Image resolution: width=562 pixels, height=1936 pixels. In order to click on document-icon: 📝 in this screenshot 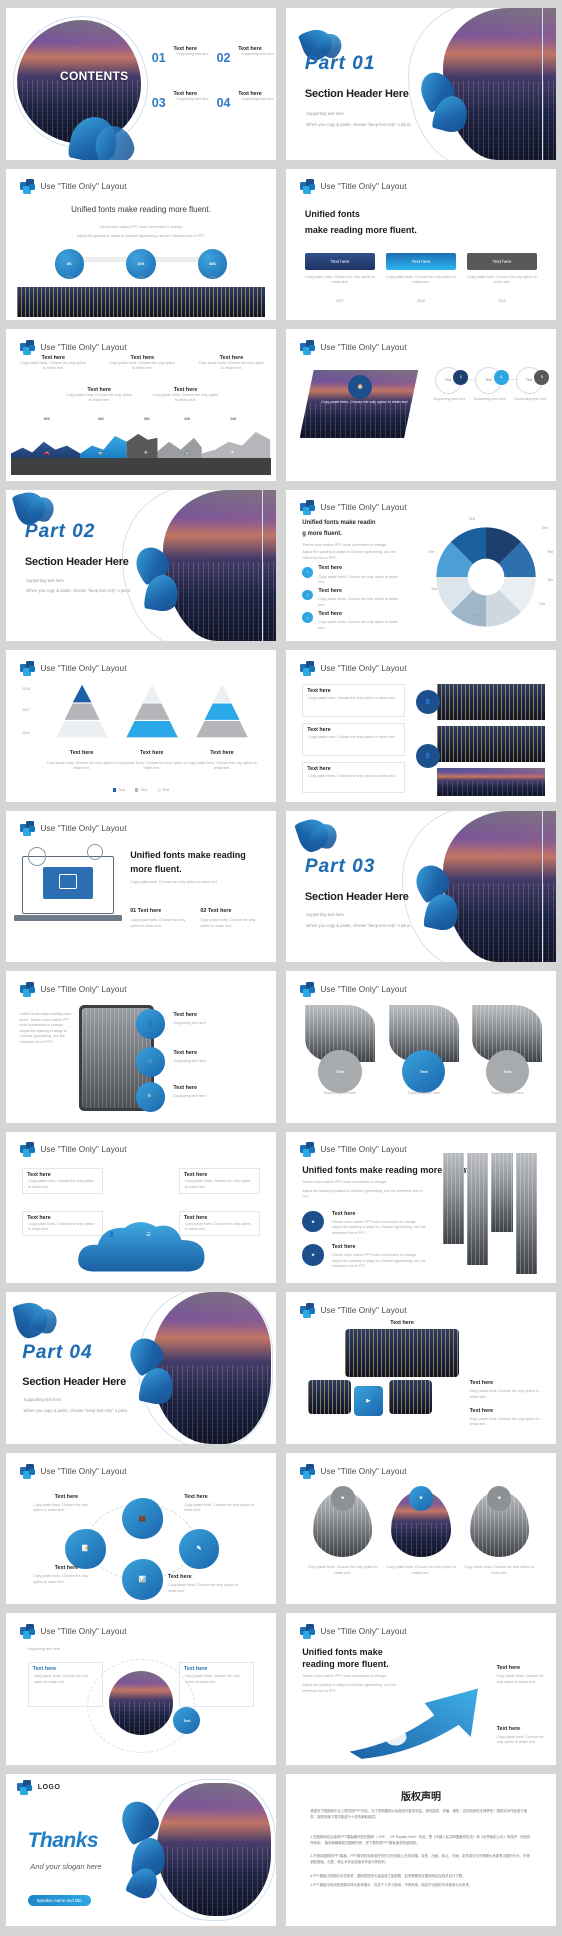, I will do `click(85, 1549)`.